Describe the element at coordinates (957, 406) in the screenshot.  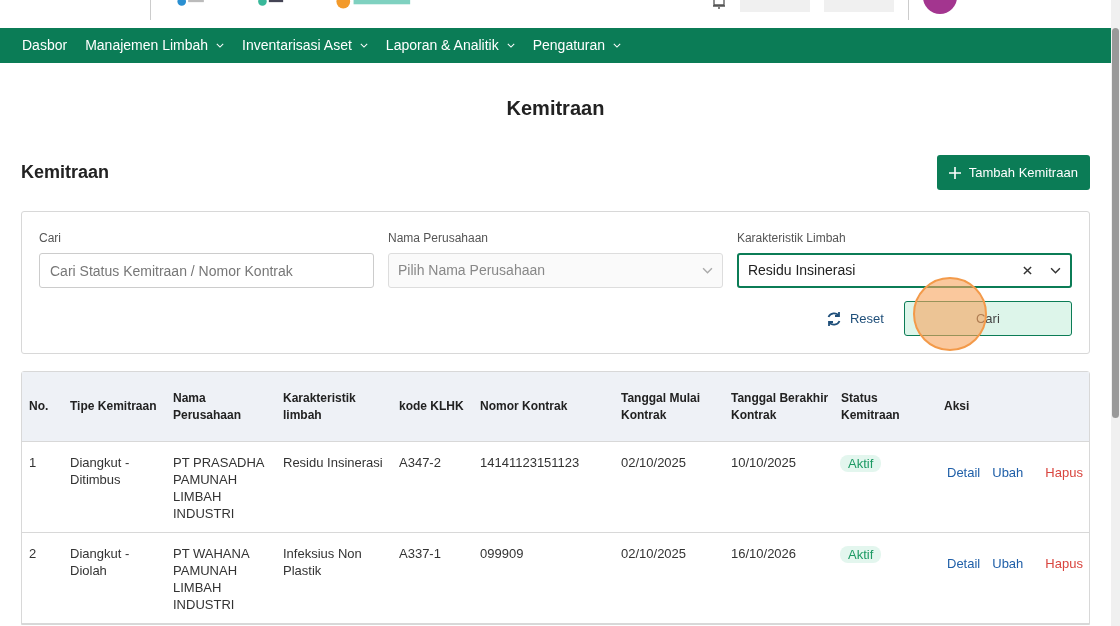
I see `column-header: Aksi` at that location.